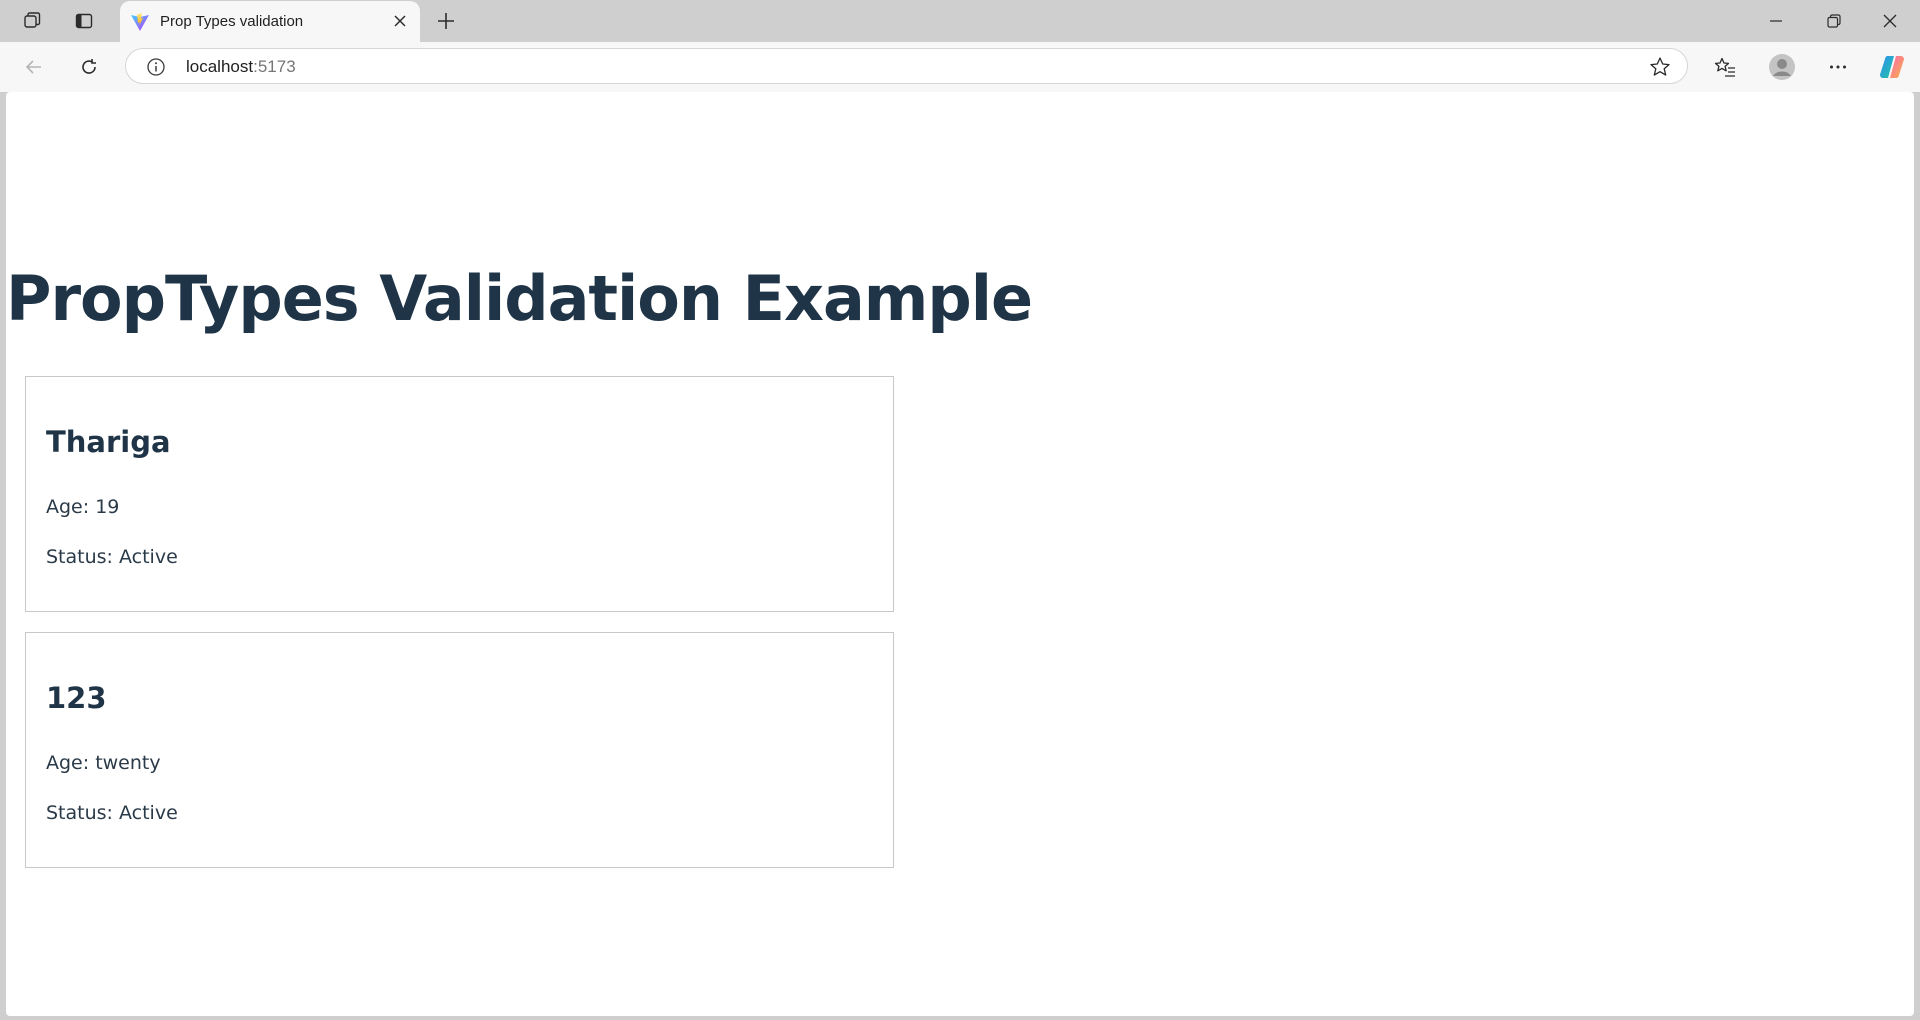  I want to click on tab-title: Prop Types validation, so click(232, 21).